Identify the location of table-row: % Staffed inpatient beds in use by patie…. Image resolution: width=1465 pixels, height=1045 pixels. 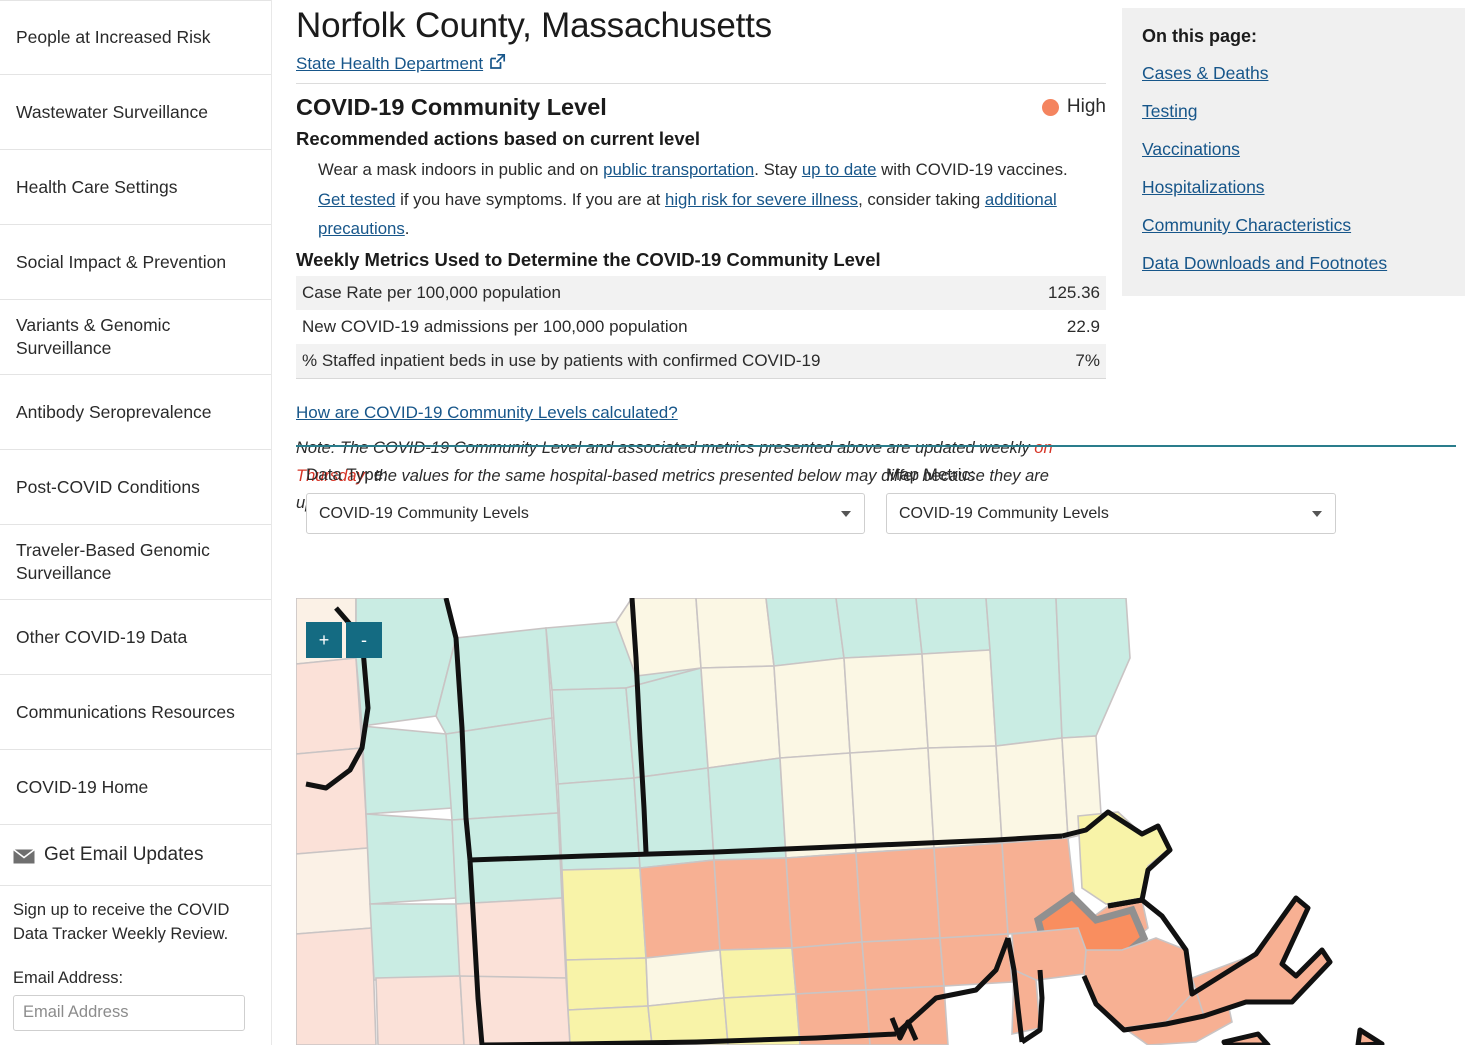
(701, 361).